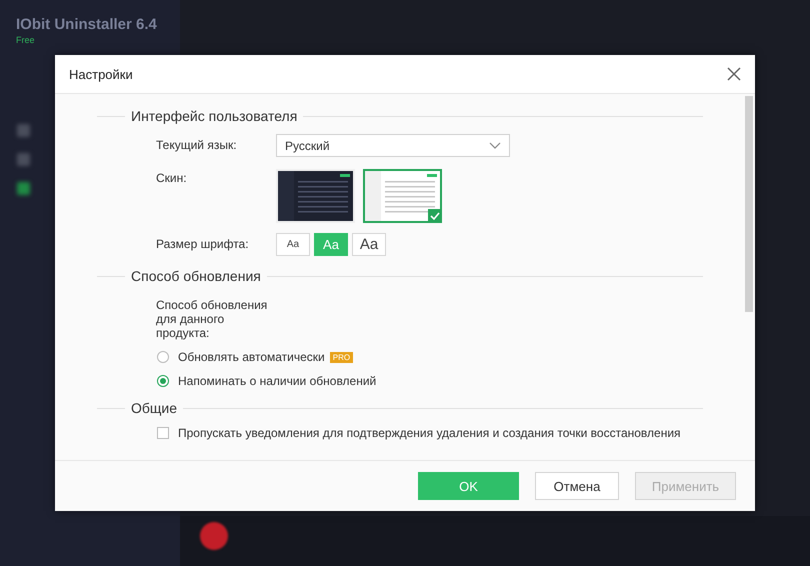  I want to click on field-label: Текущий язык:, so click(197, 144).